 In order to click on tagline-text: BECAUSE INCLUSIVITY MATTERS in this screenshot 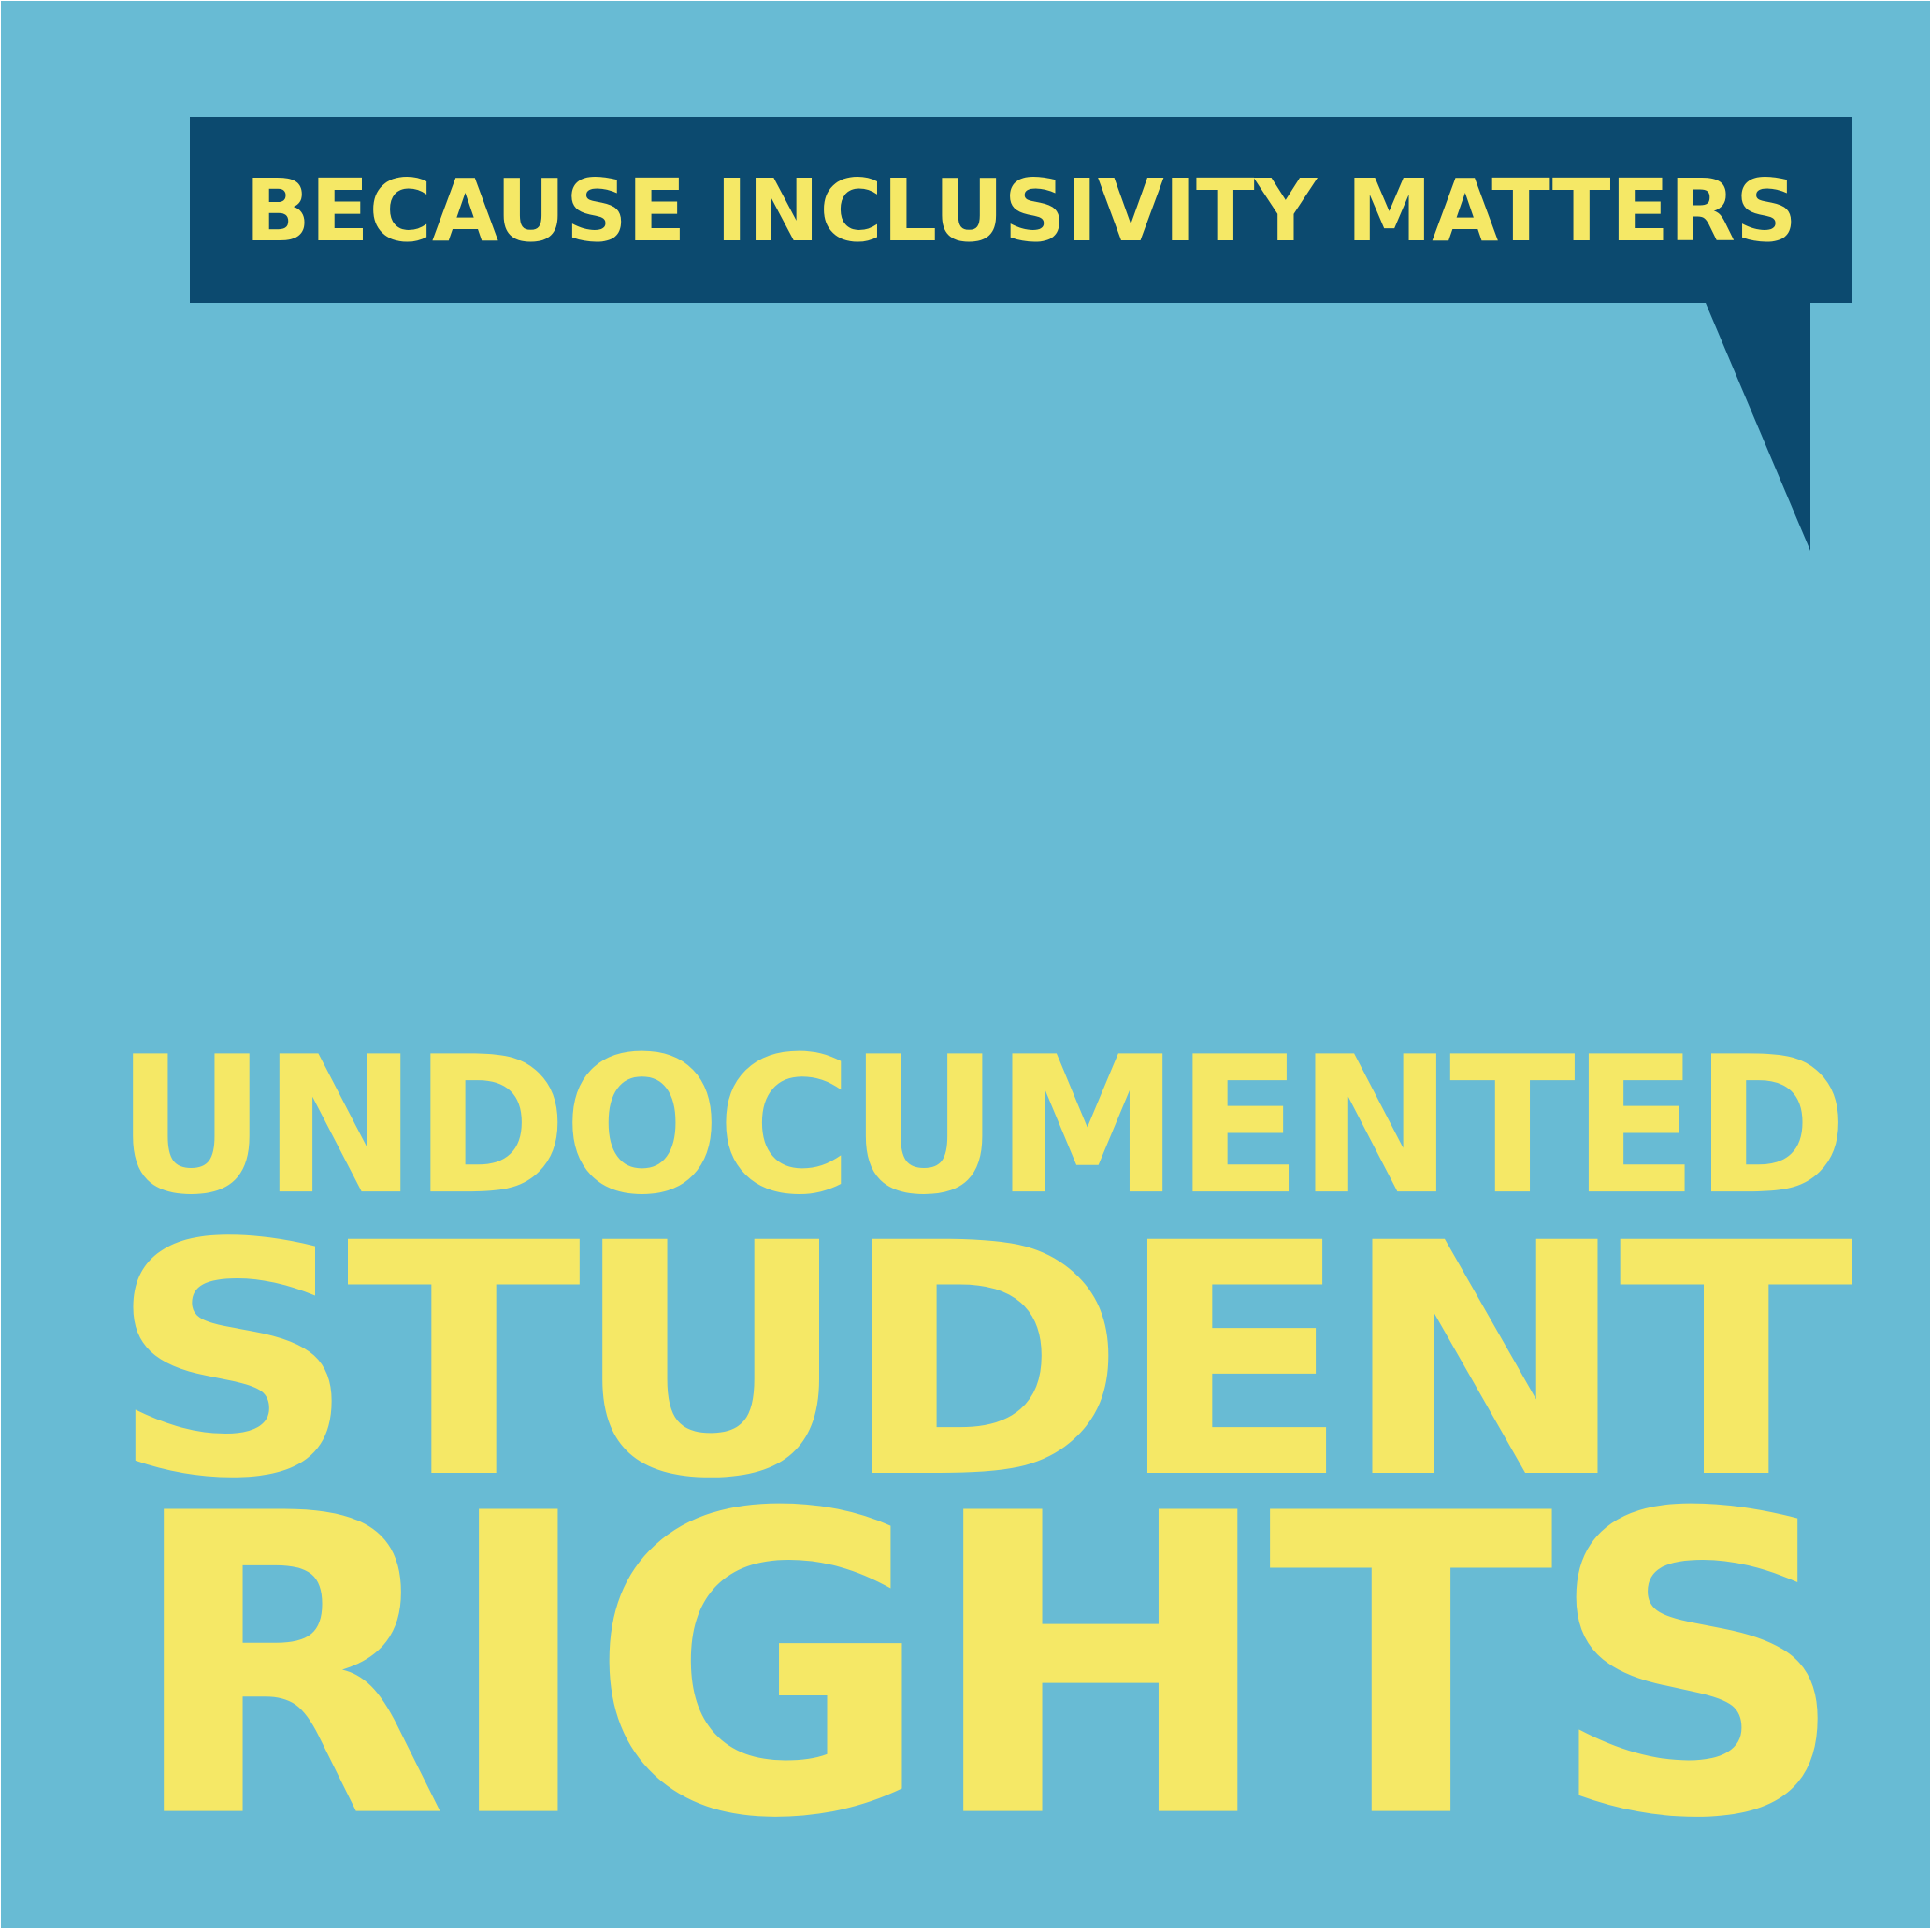, I will do `click(1021, 210)`.